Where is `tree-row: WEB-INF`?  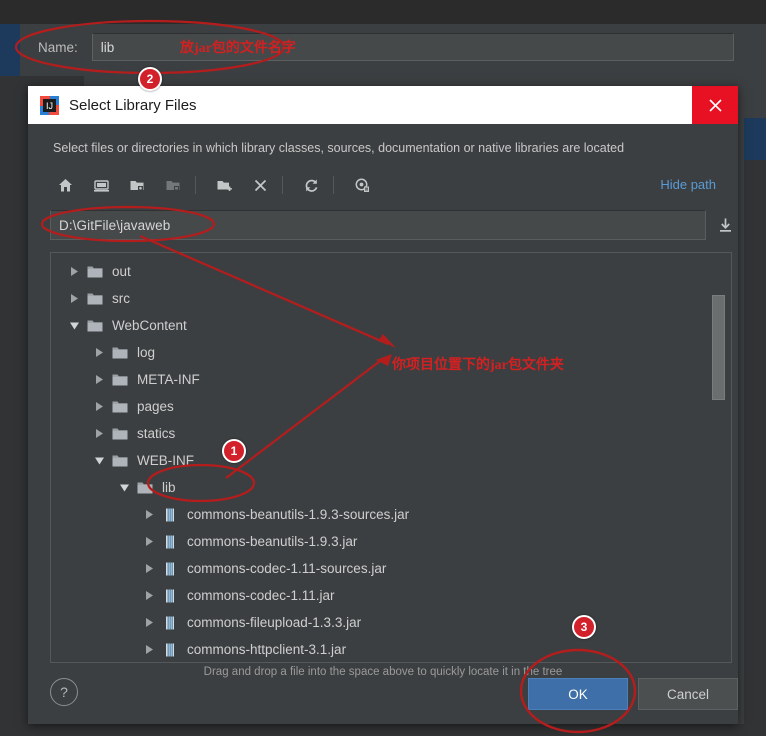
tree-row: WEB-INF is located at coordinates (381, 460).